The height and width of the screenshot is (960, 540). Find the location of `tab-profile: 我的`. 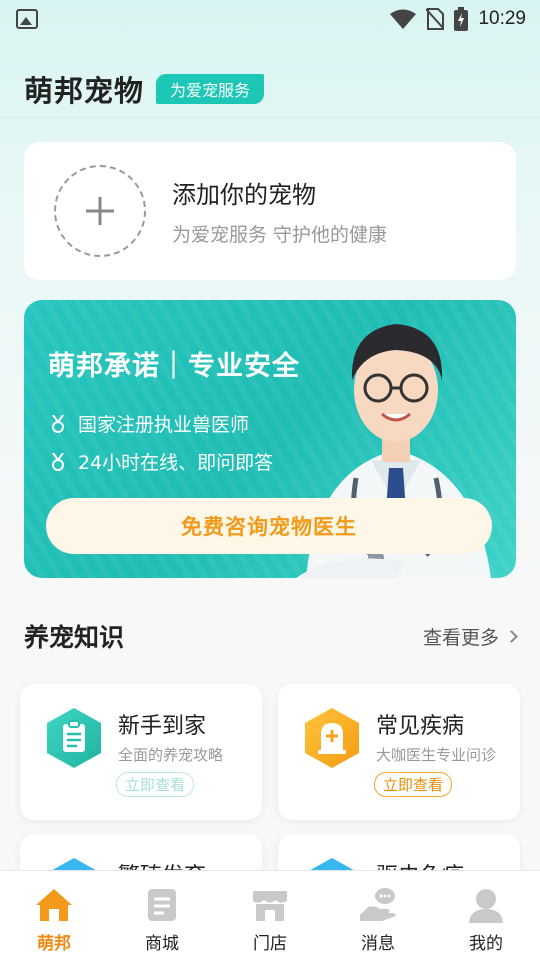

tab-profile: 我的 is located at coordinates (486, 915).